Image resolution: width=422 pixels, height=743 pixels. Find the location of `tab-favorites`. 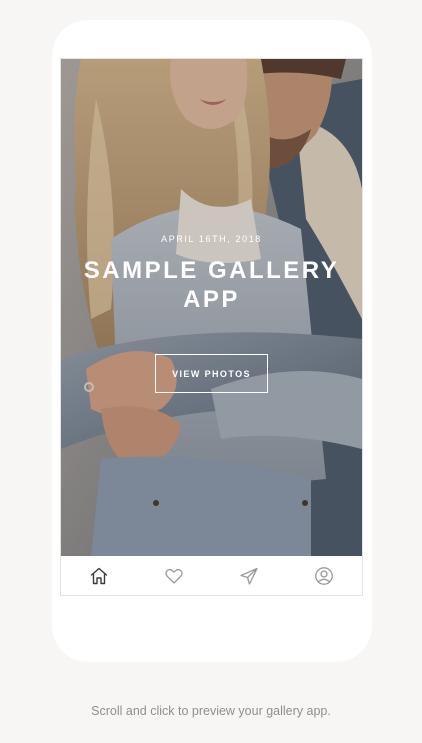

tab-favorites is located at coordinates (173, 575).